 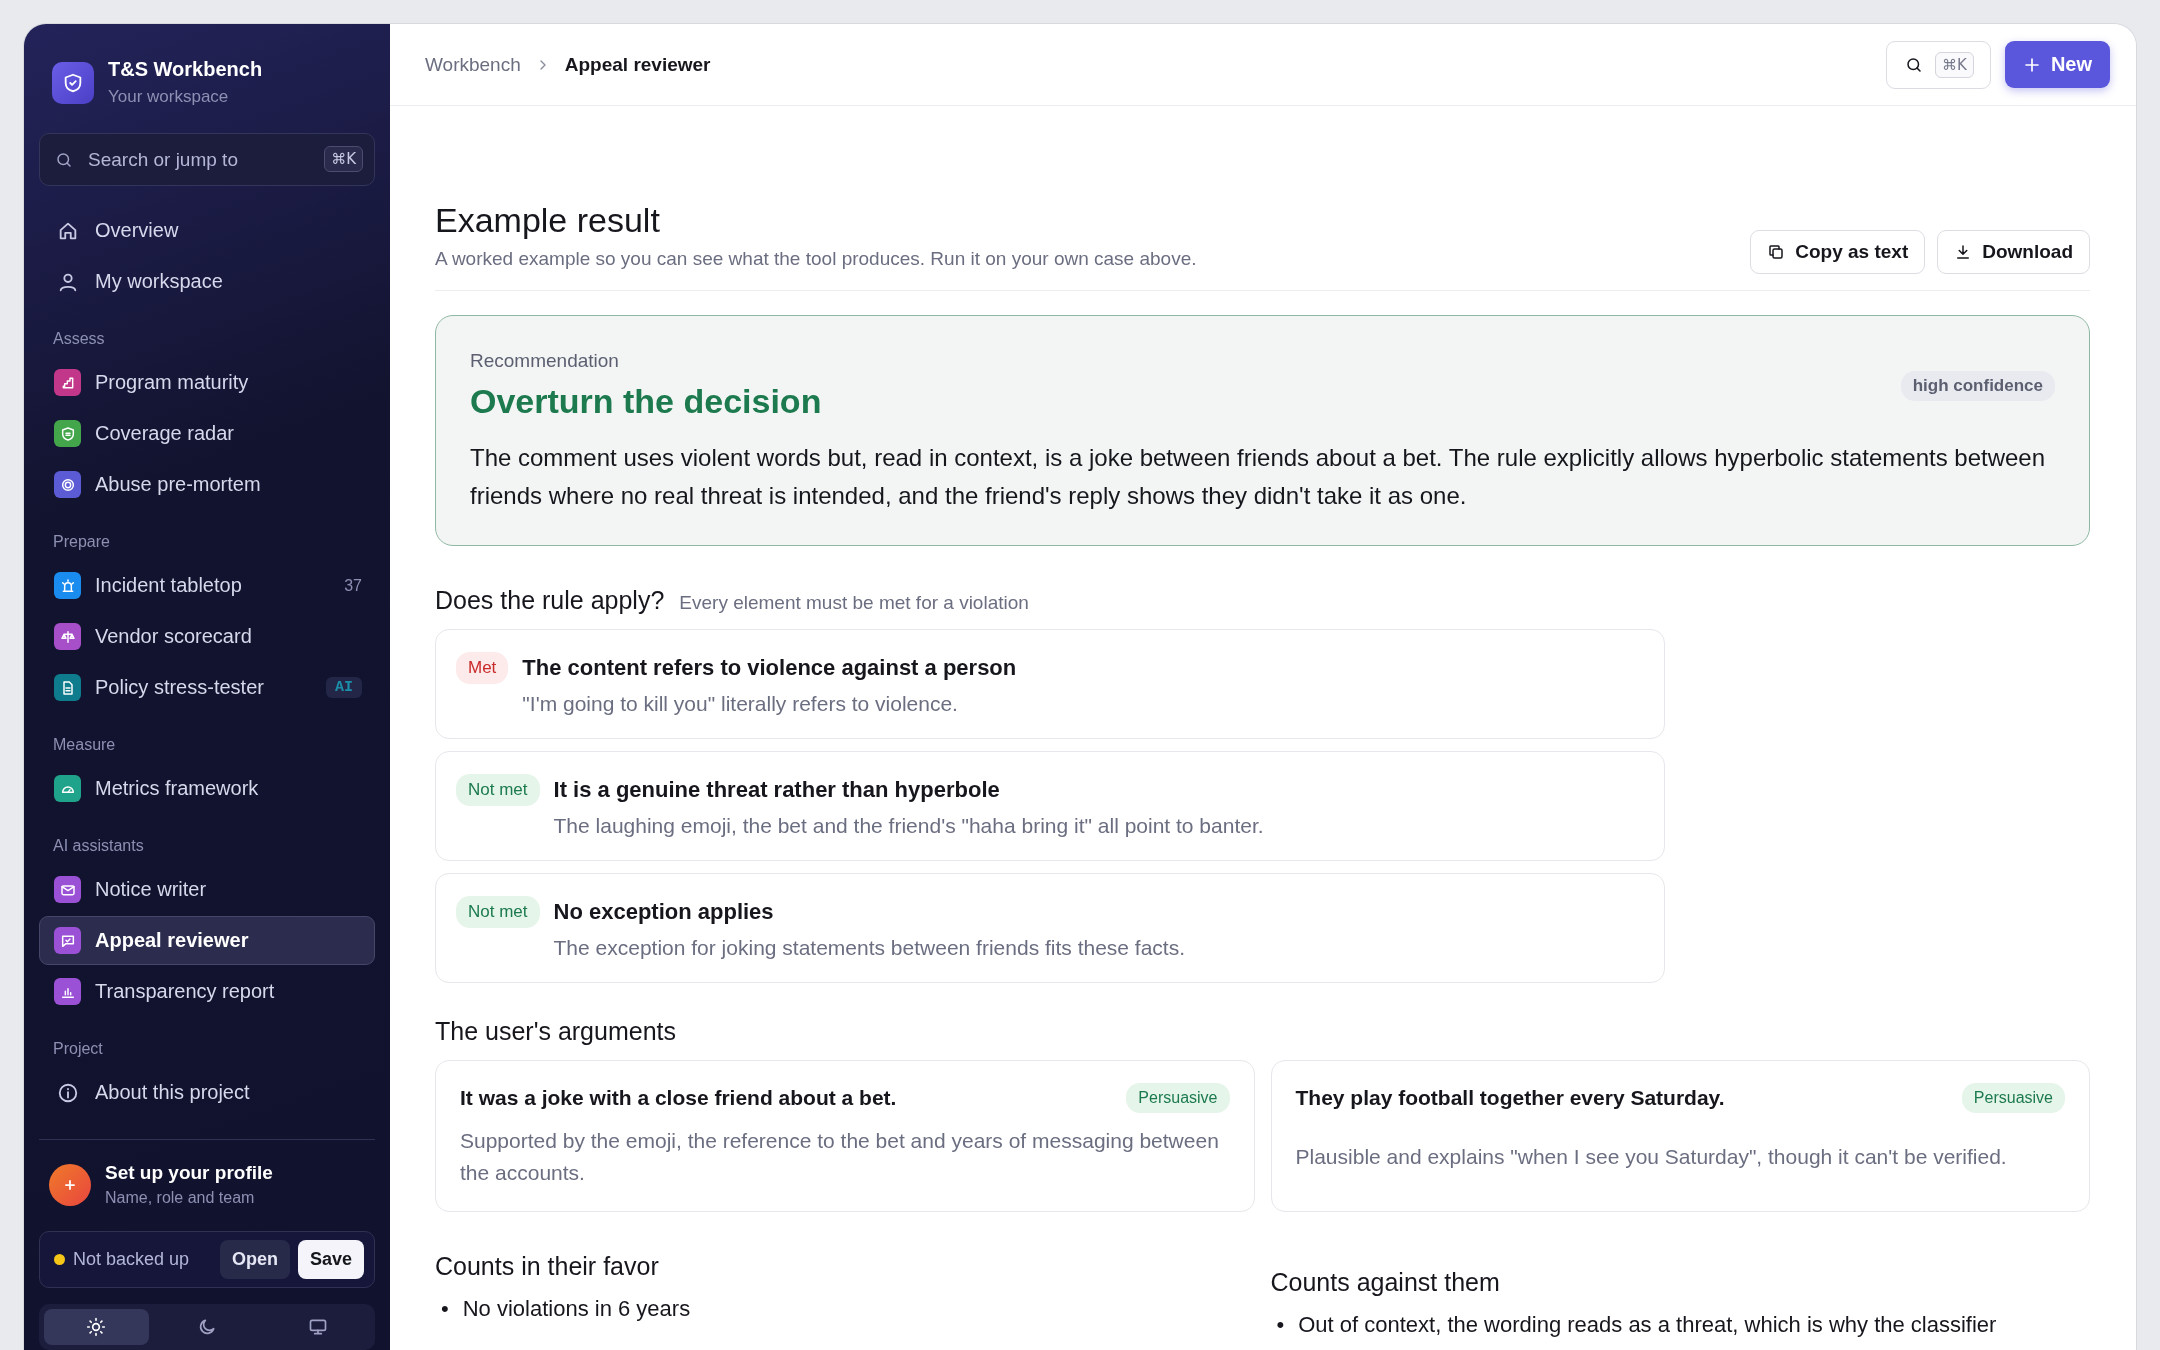 What do you see at coordinates (1651, 1157) in the screenshot?
I see `argument-detail: Plausible and explains "when I see you Saturday", though it can't be verified.` at bounding box center [1651, 1157].